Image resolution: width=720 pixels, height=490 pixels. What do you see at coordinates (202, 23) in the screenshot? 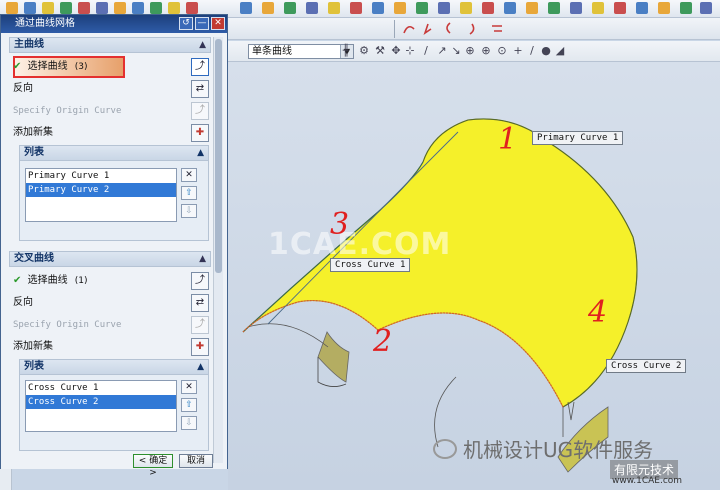
I see `minimize-icon: —` at bounding box center [202, 23].